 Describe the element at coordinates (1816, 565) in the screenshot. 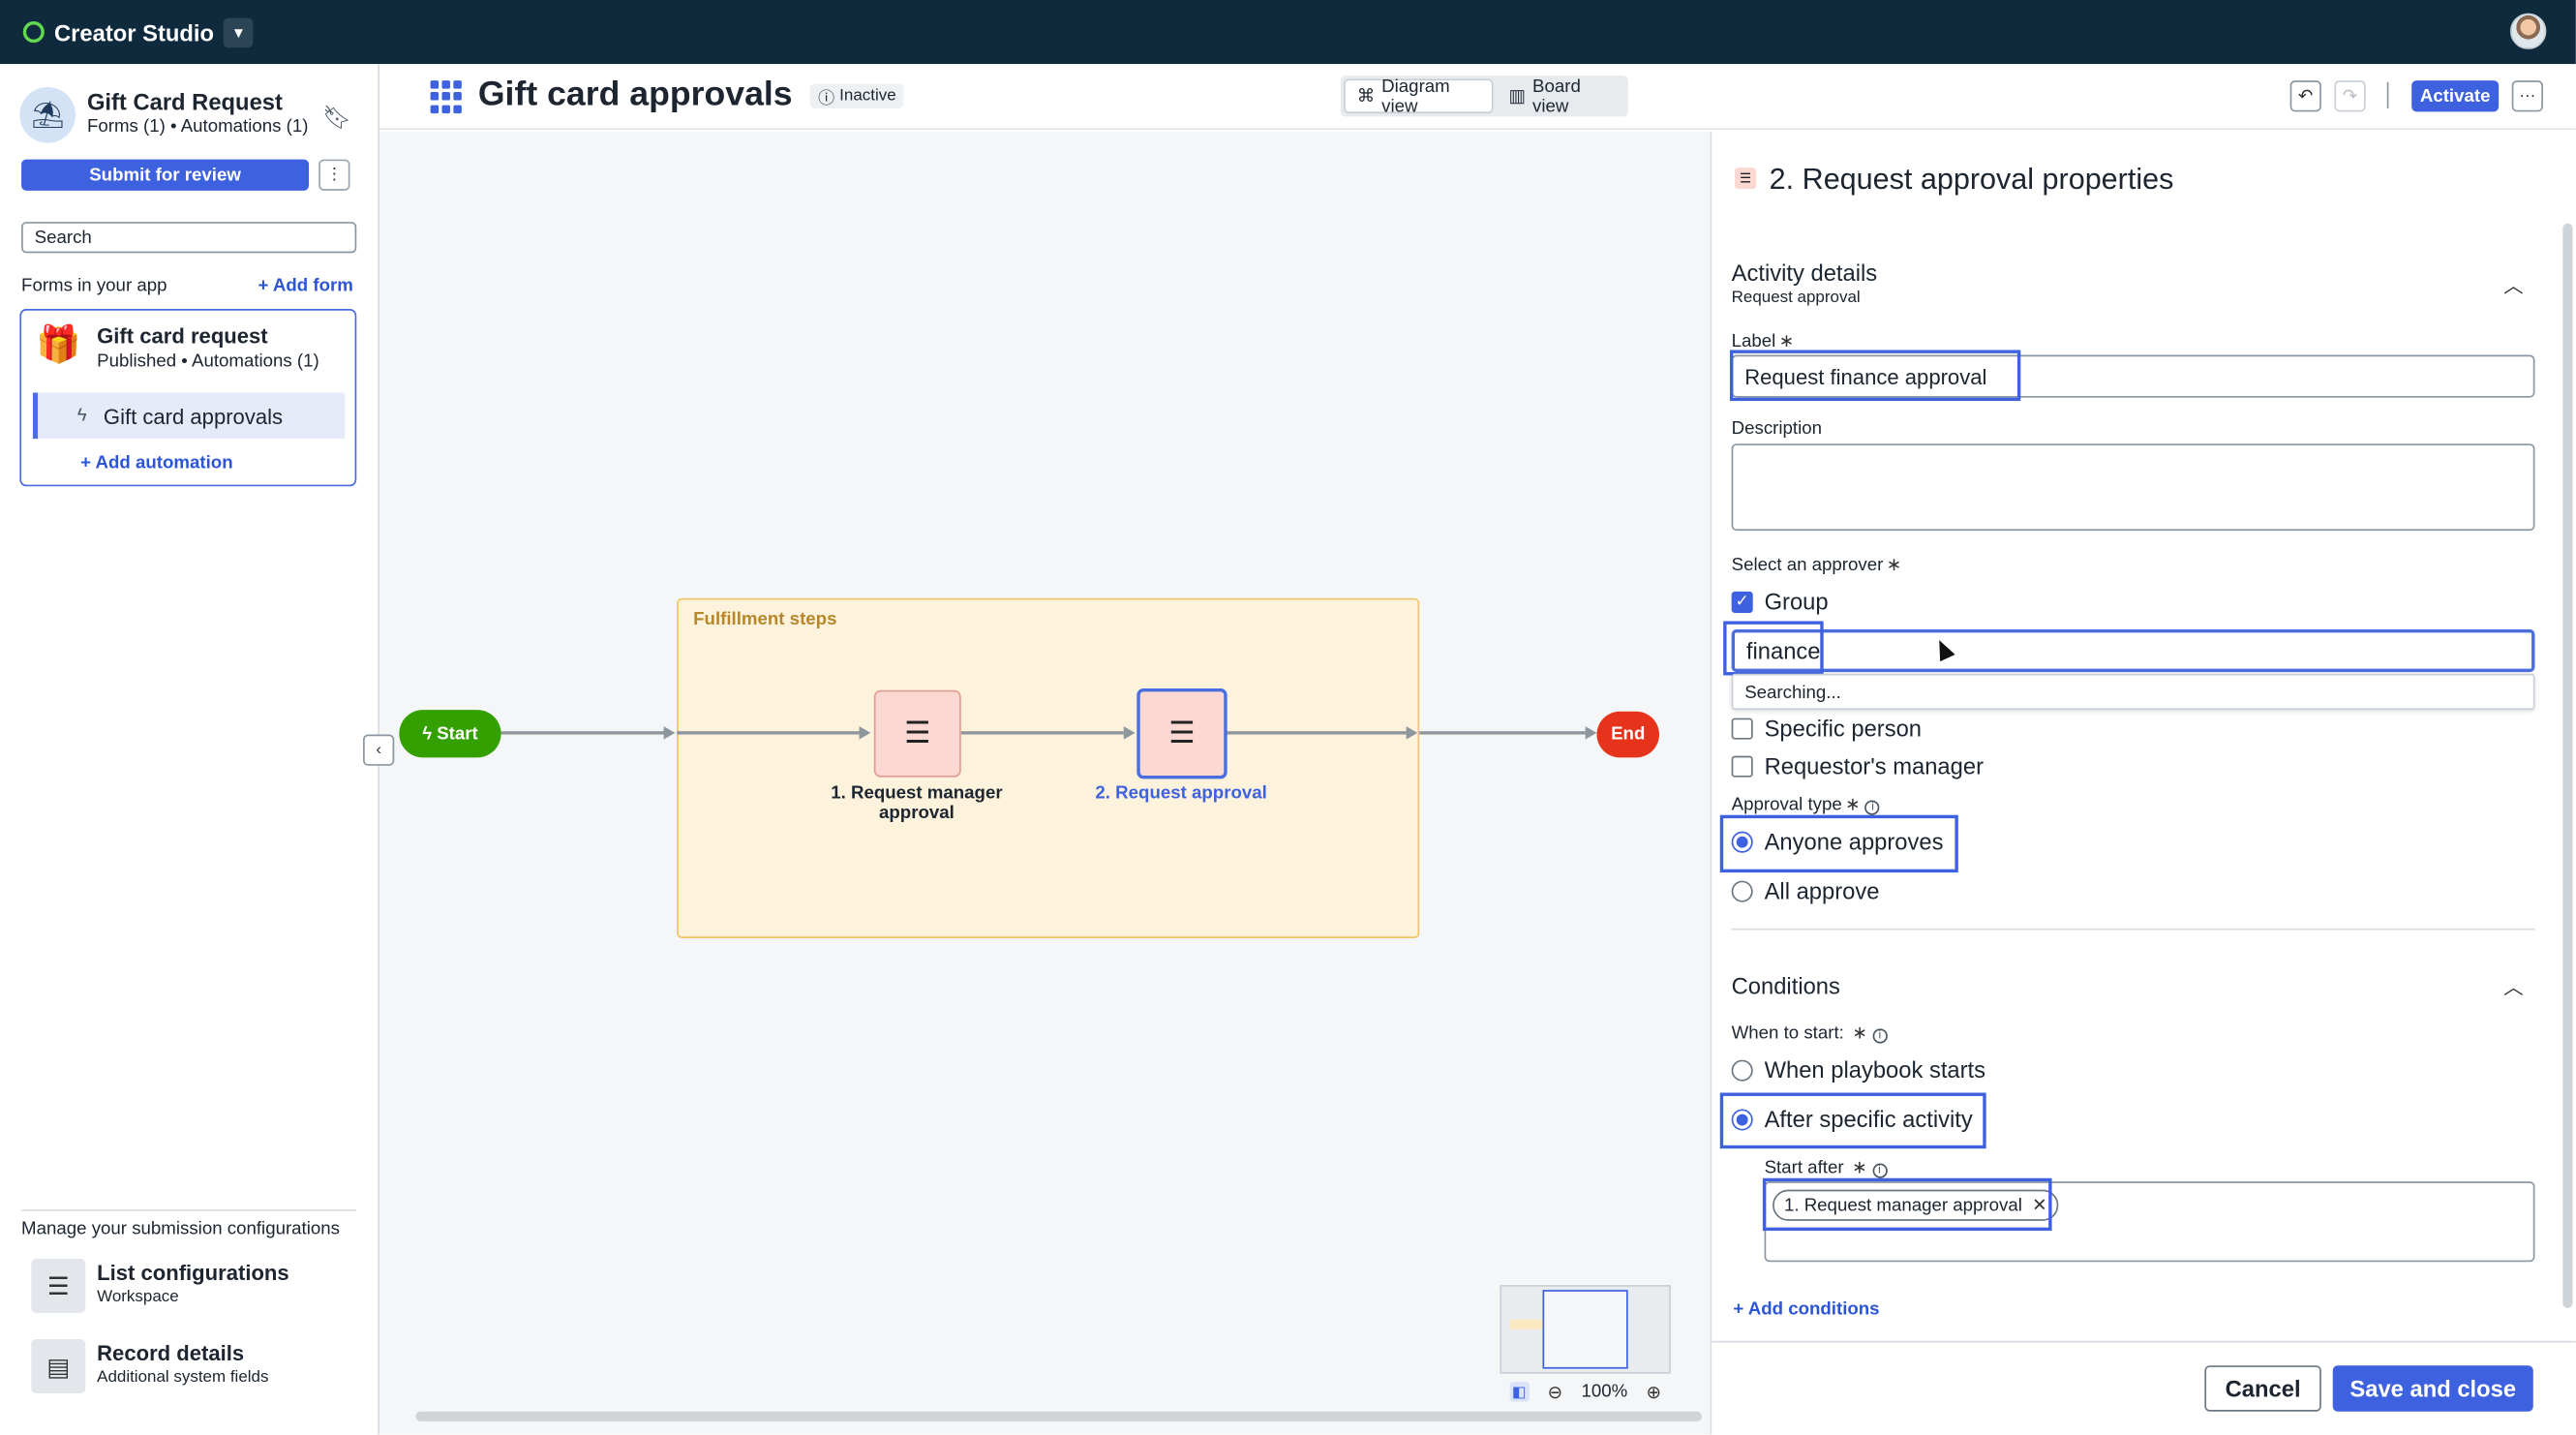

I see `approver-field-label: Select an approver ∗` at that location.